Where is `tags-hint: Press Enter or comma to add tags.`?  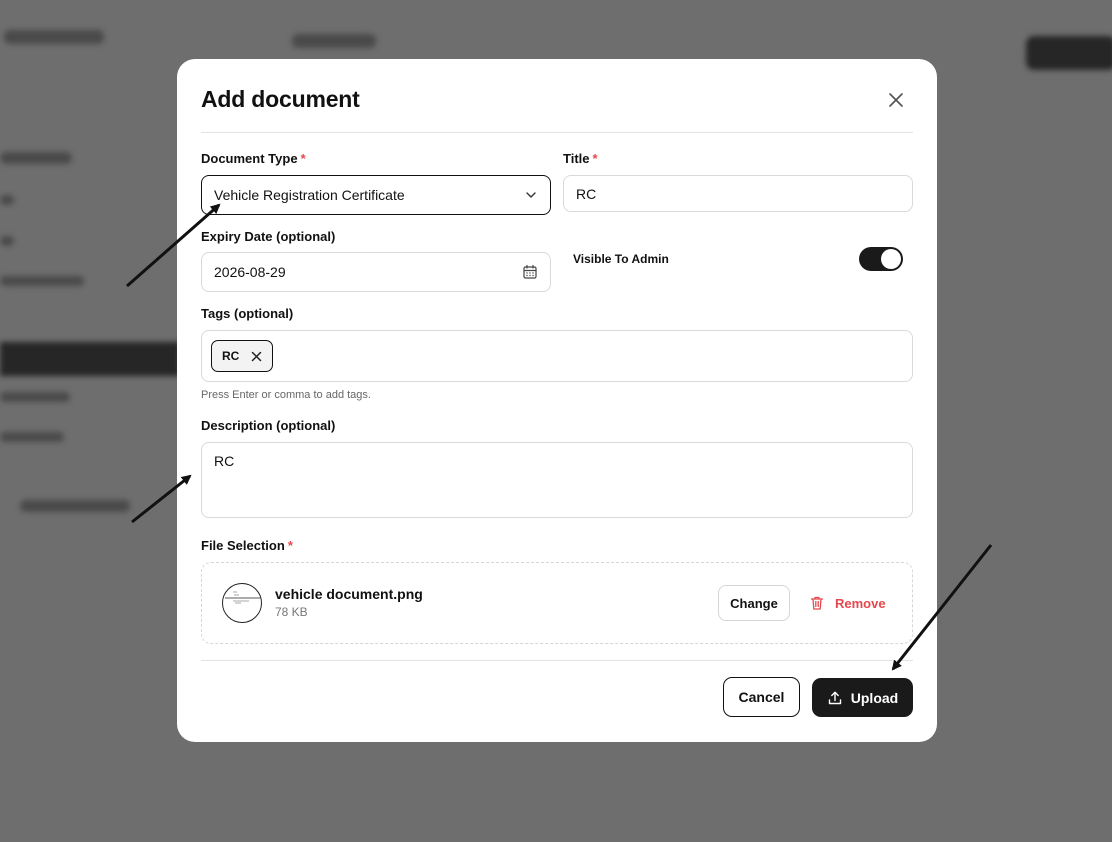
tags-hint: Press Enter or comma to add tags. is located at coordinates (286, 395).